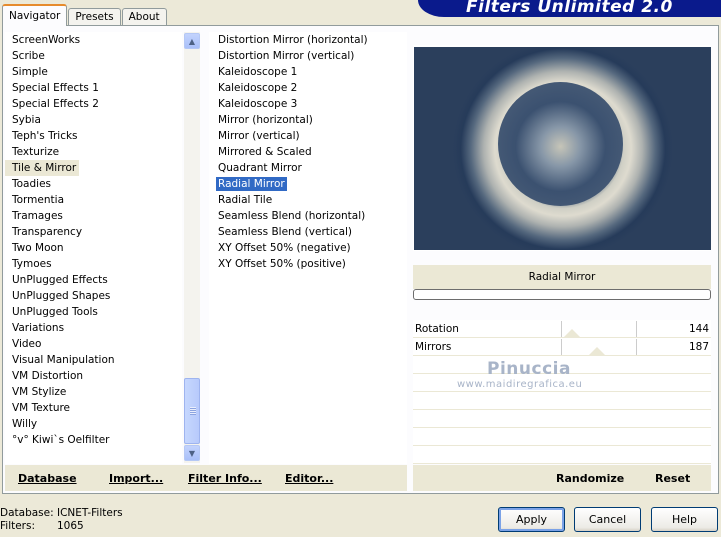 Image resolution: width=721 pixels, height=537 pixels. Describe the element at coordinates (260, 168) in the screenshot. I see `filter-item-label: Quadrant Mirror` at that location.